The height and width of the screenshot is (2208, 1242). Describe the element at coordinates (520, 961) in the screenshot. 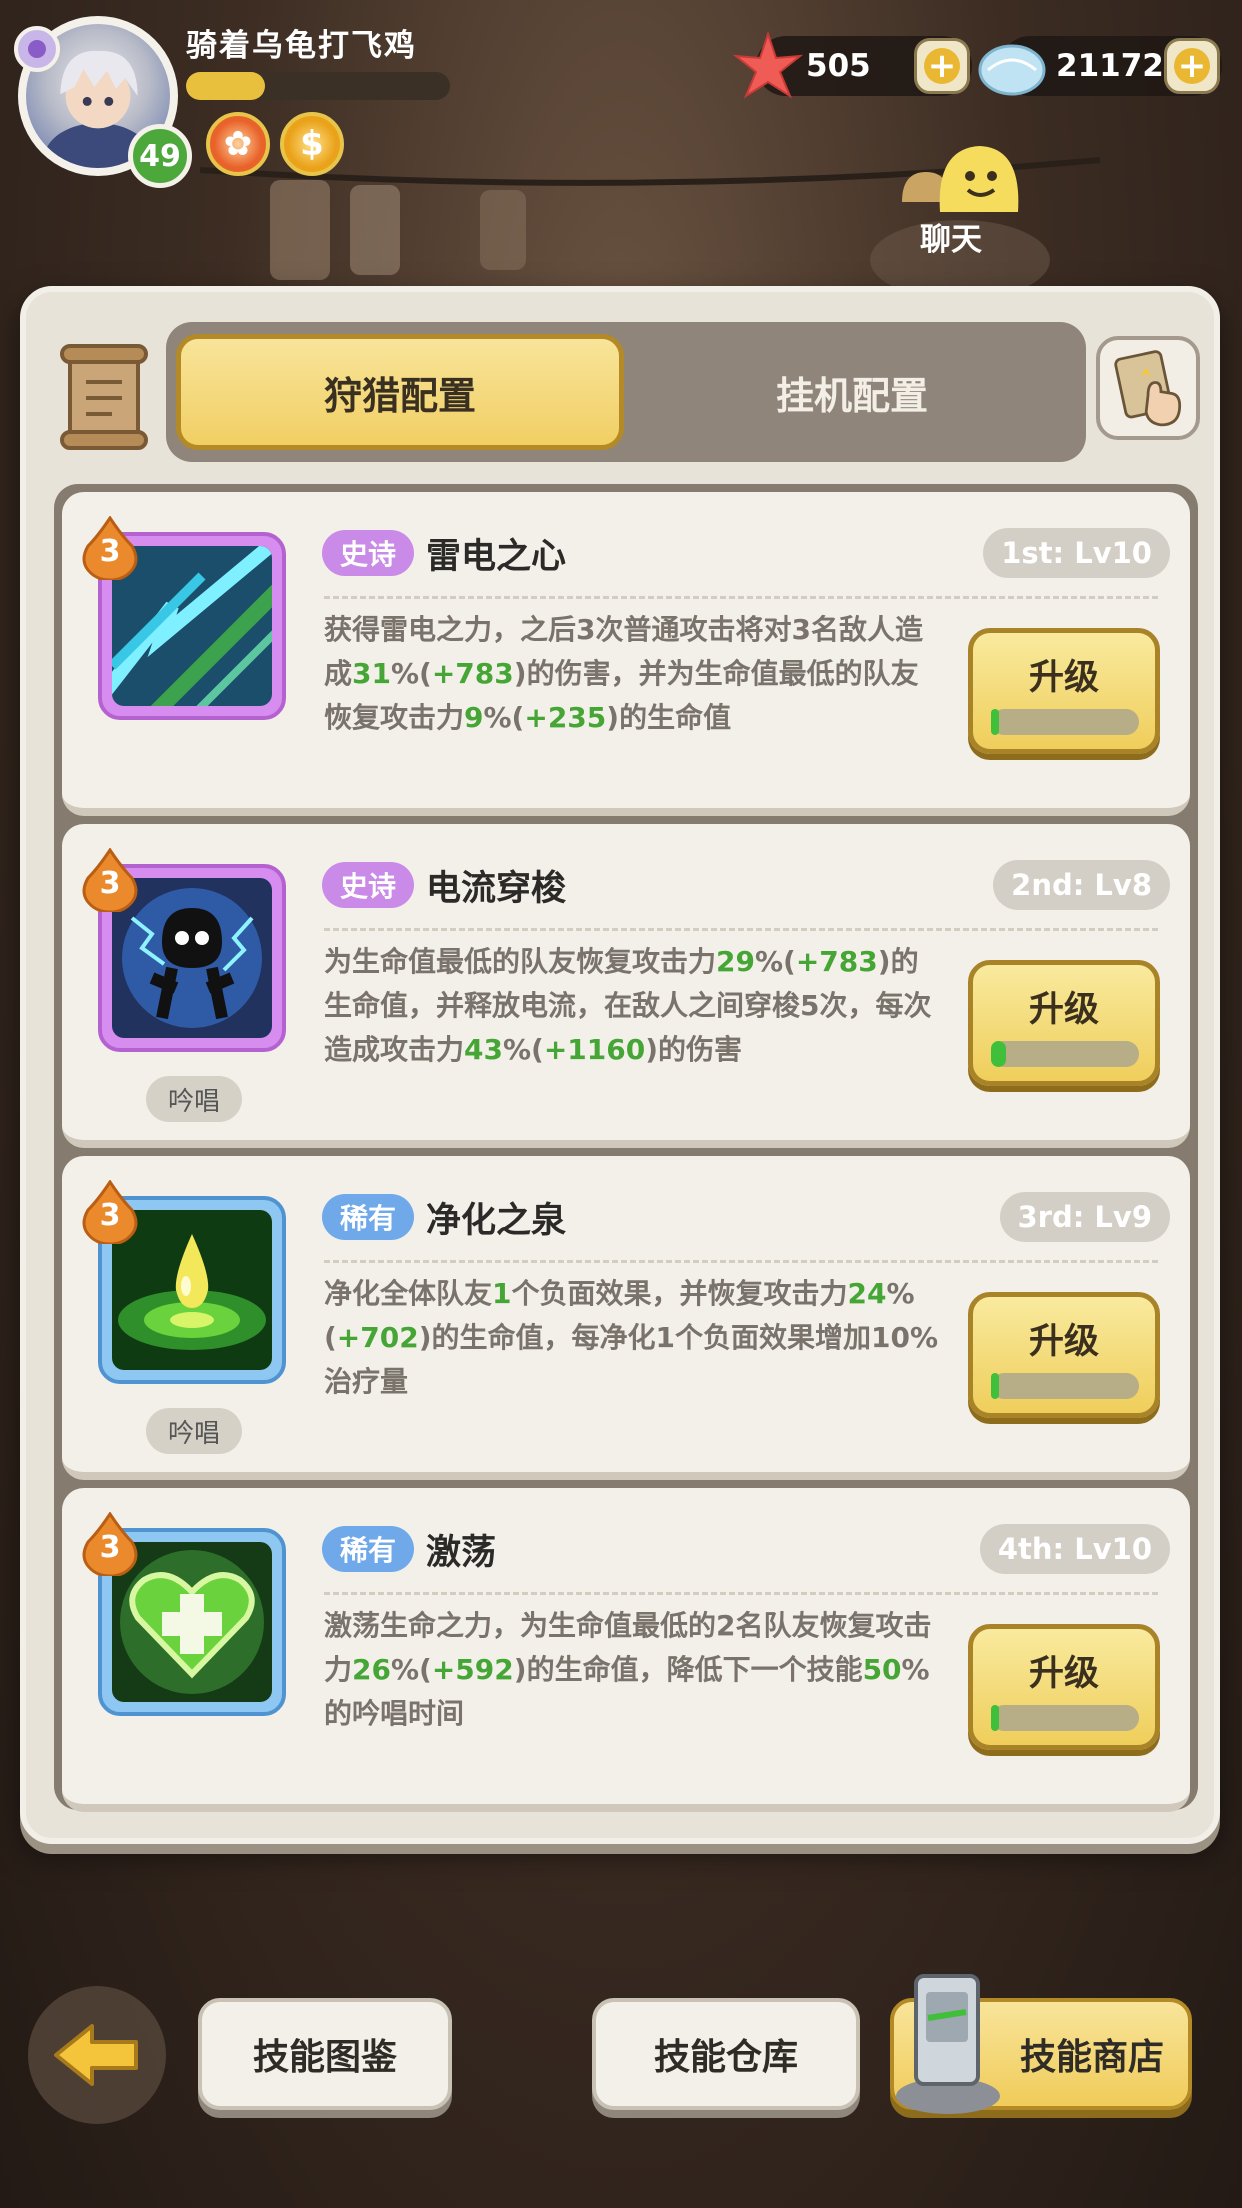

I see `skill-desc-part: 为生命值最低的队友恢复攻击力` at that location.